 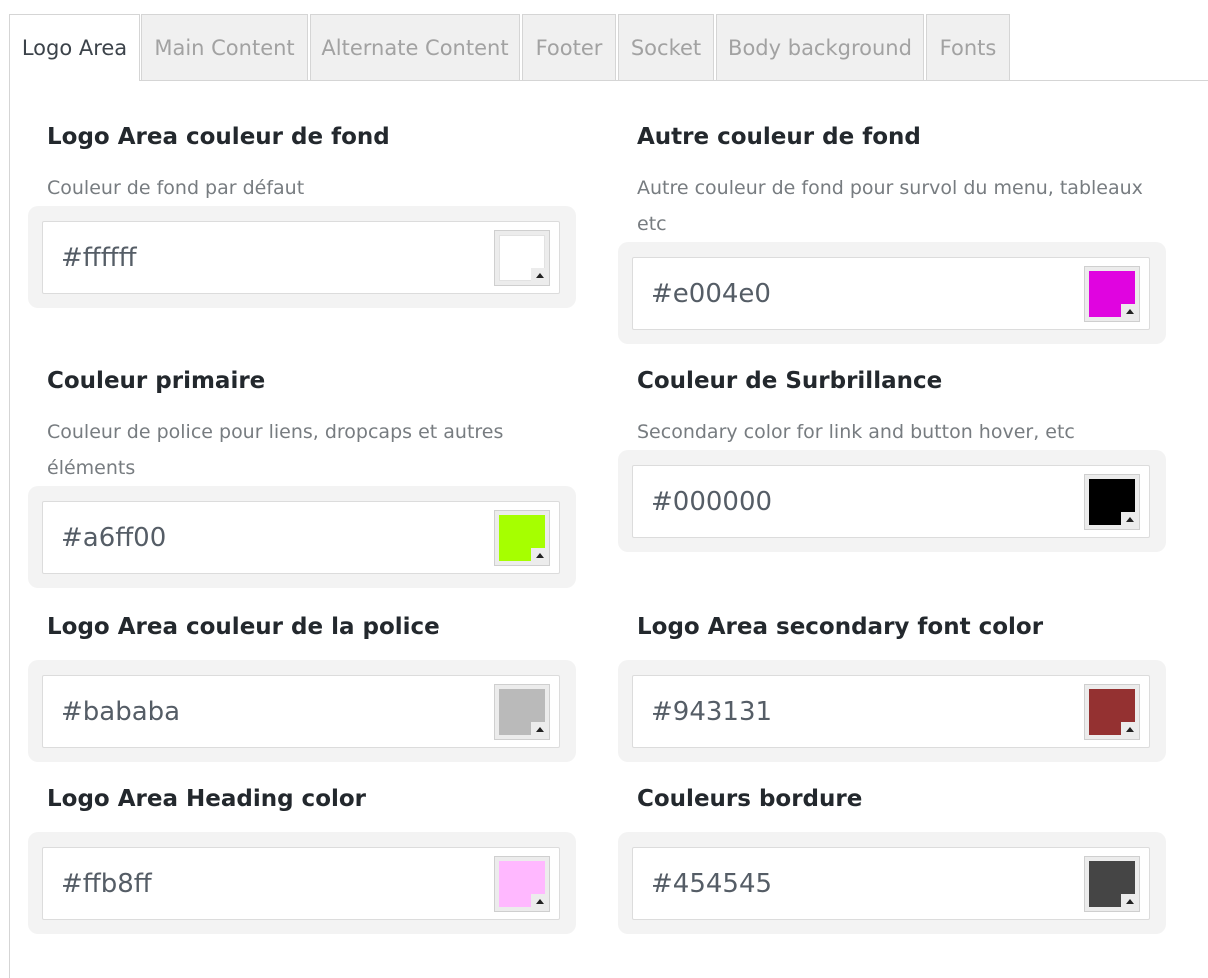 What do you see at coordinates (820, 47) in the screenshot?
I see `tab-body-background: Body background` at bounding box center [820, 47].